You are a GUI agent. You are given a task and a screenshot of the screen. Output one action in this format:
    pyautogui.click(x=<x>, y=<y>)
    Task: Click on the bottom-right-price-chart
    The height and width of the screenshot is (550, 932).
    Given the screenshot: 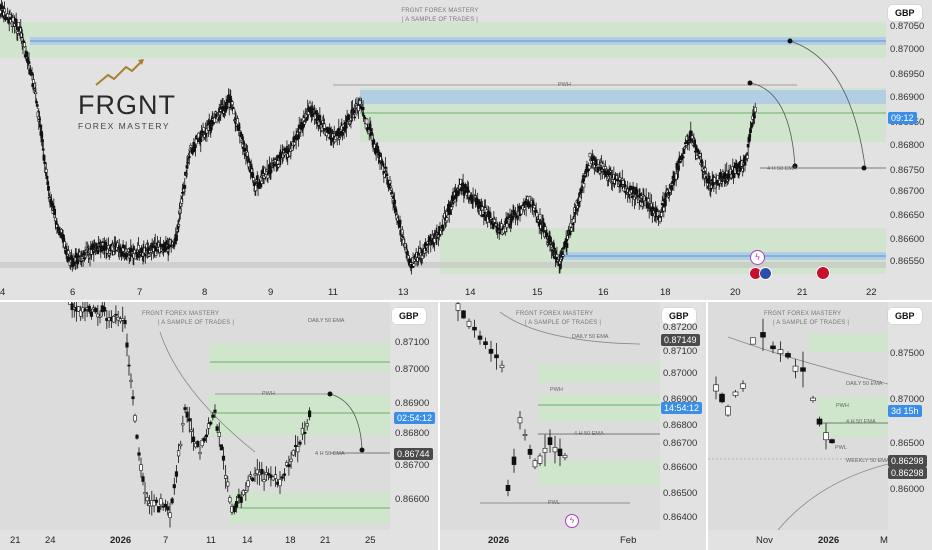 What is the action you would take?
    pyautogui.click(x=798, y=416)
    